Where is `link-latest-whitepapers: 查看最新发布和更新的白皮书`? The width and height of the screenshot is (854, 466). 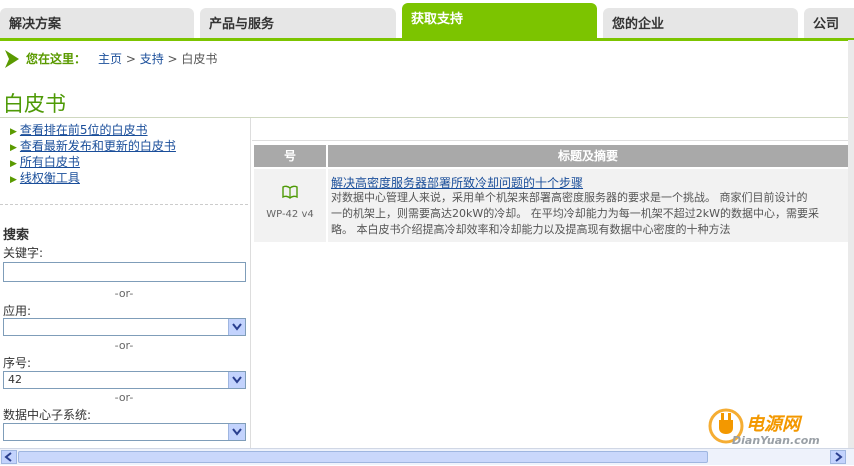
link-latest-whitepapers: 查看最新发布和更新的白皮书 is located at coordinates (98, 146).